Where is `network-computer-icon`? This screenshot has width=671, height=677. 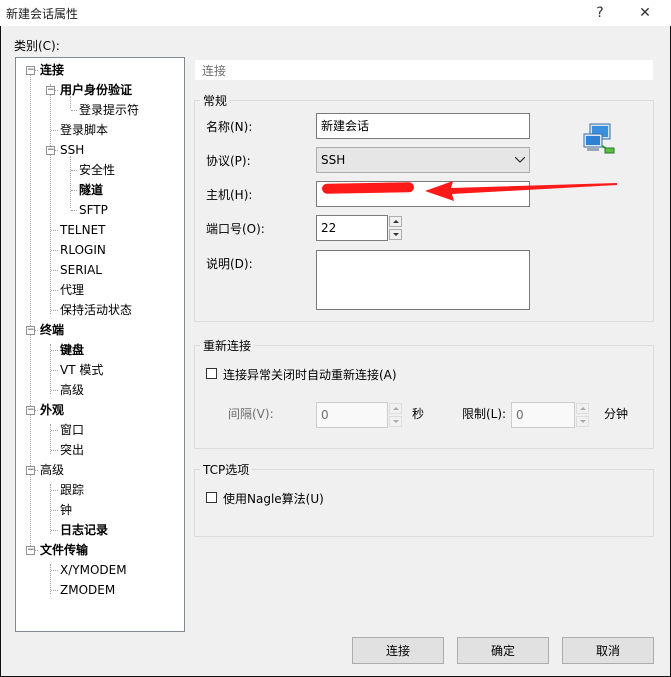
network-computer-icon is located at coordinates (599, 138).